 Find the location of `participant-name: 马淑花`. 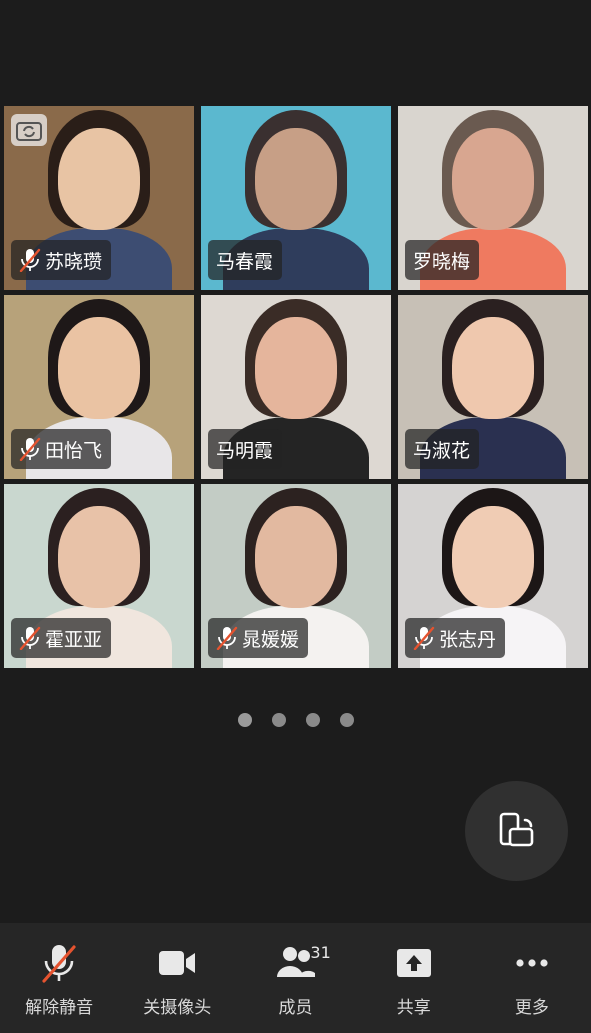

participant-name: 马淑花 is located at coordinates (442, 450).